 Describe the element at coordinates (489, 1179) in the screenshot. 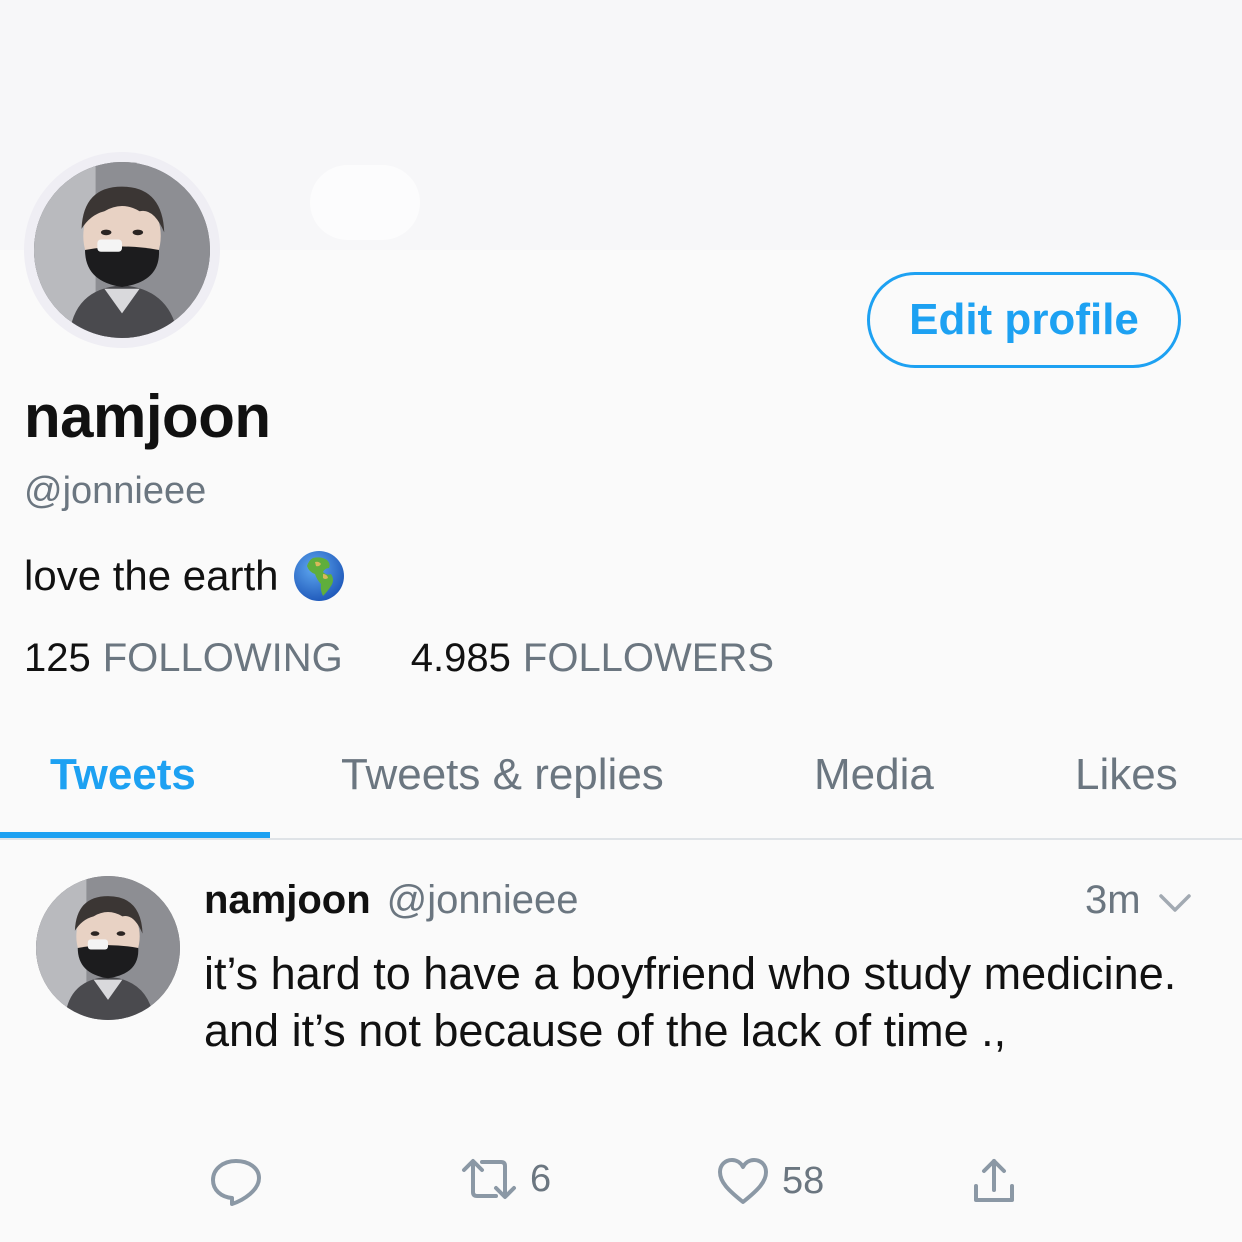

I see `retweet-icon` at that location.